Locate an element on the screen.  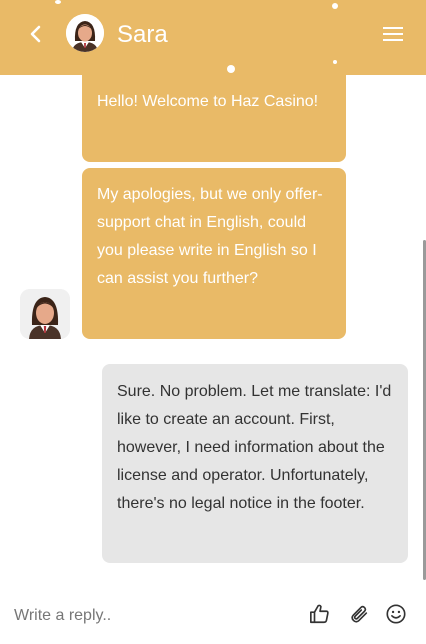
reply-composer is located at coordinates (213, 616).